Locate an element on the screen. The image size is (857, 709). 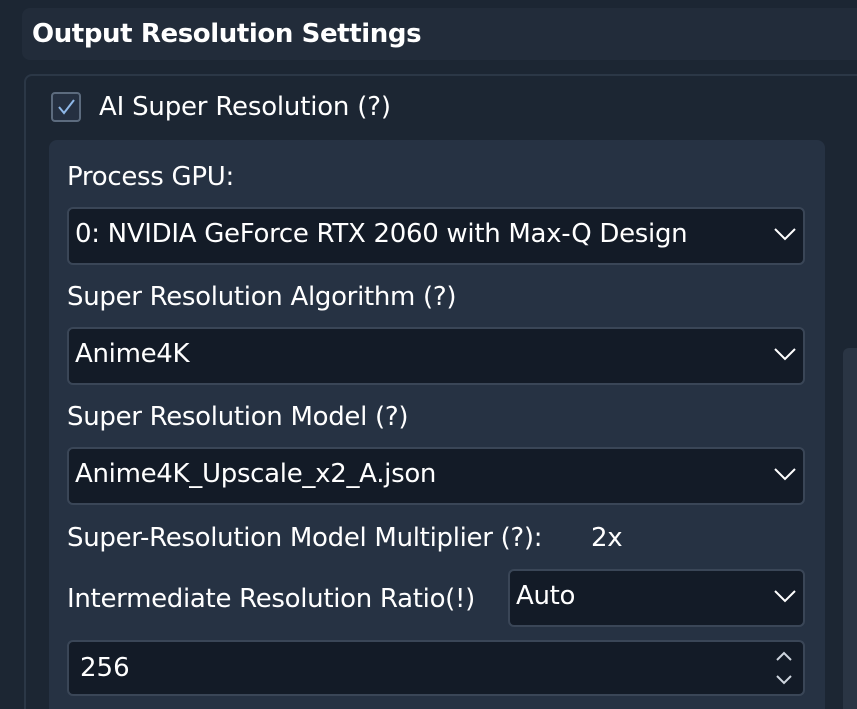
vertical-scrollbar is located at coordinates (850, 528).